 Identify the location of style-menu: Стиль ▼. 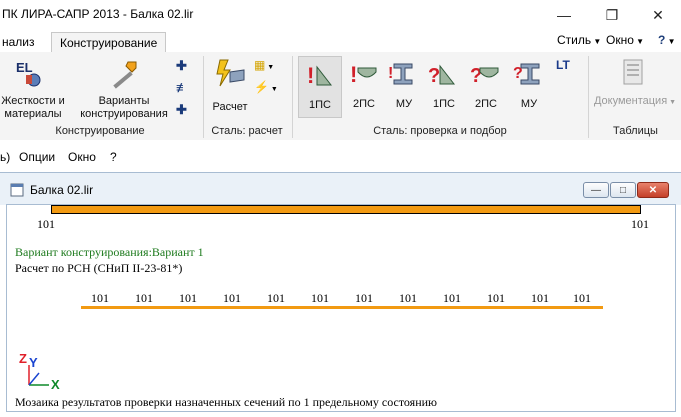
(579, 40).